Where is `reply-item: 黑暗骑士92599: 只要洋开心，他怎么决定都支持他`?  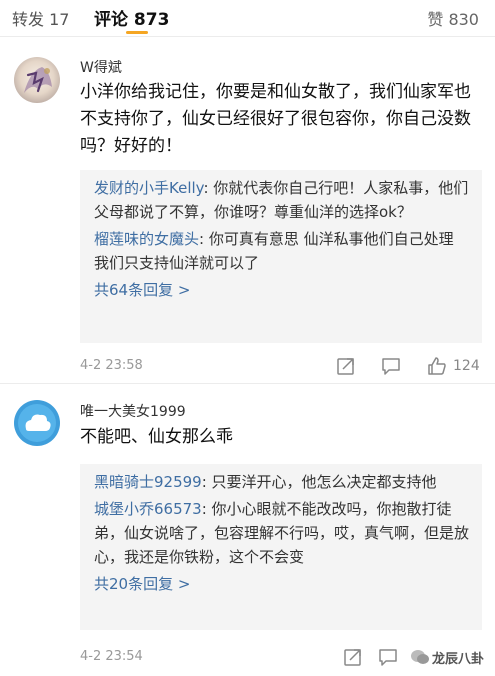
reply-item: 黑暗骑士92599: 只要洋开心，他怎么决定都支持他 is located at coordinates (282, 482).